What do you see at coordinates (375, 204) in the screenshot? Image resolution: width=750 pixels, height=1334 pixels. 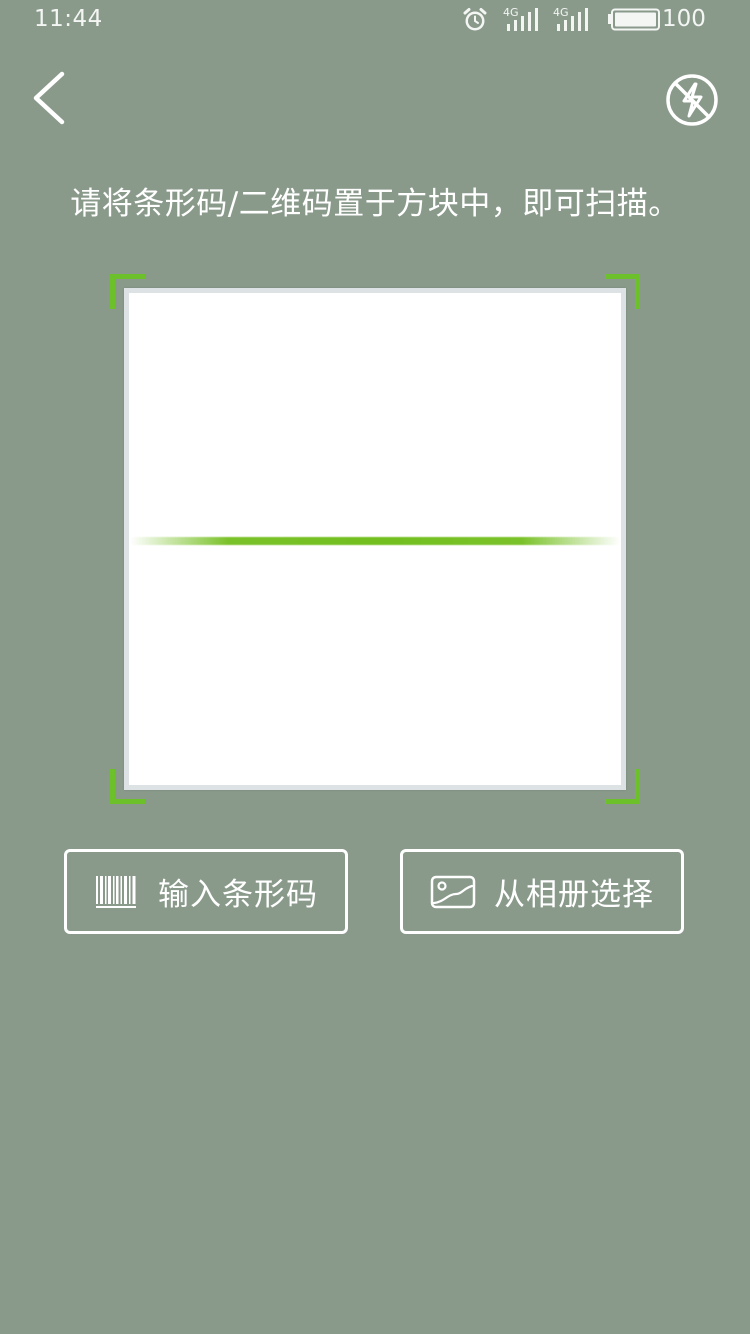 I see `scan-instruction: 请将条形码/二维码置于方块中，即可扫描。` at bounding box center [375, 204].